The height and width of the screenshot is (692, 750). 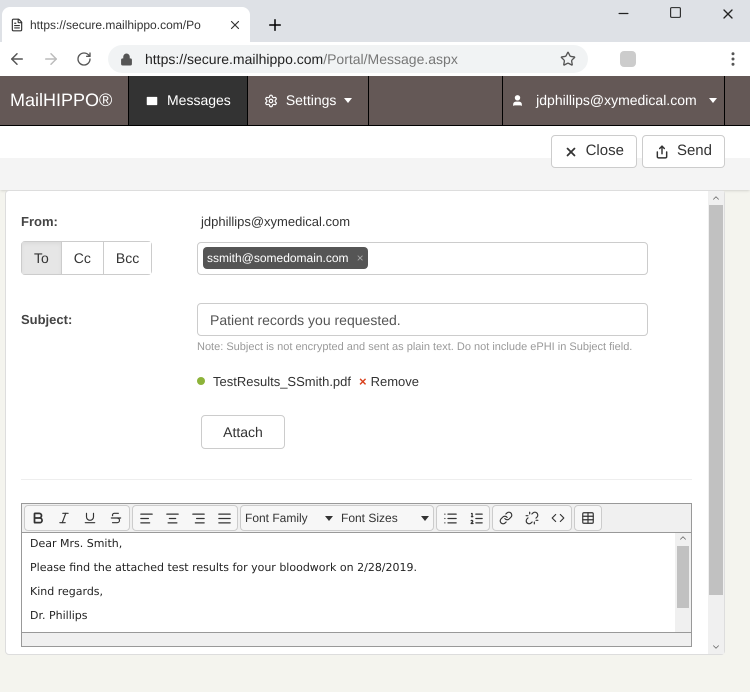 I want to click on font-family-dropdown: Font Family, so click(x=289, y=518).